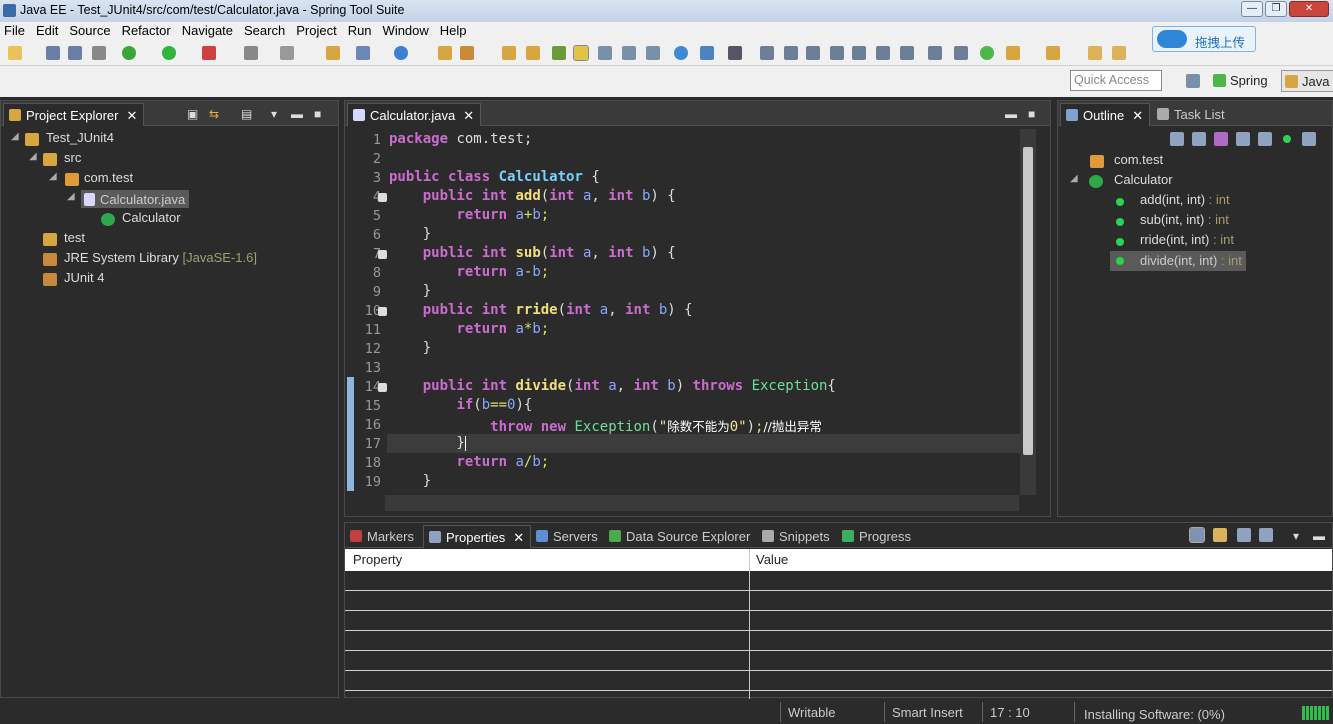 This screenshot has width=1333, height=724. What do you see at coordinates (53, 53) in the screenshot?
I see `save-icon` at bounding box center [53, 53].